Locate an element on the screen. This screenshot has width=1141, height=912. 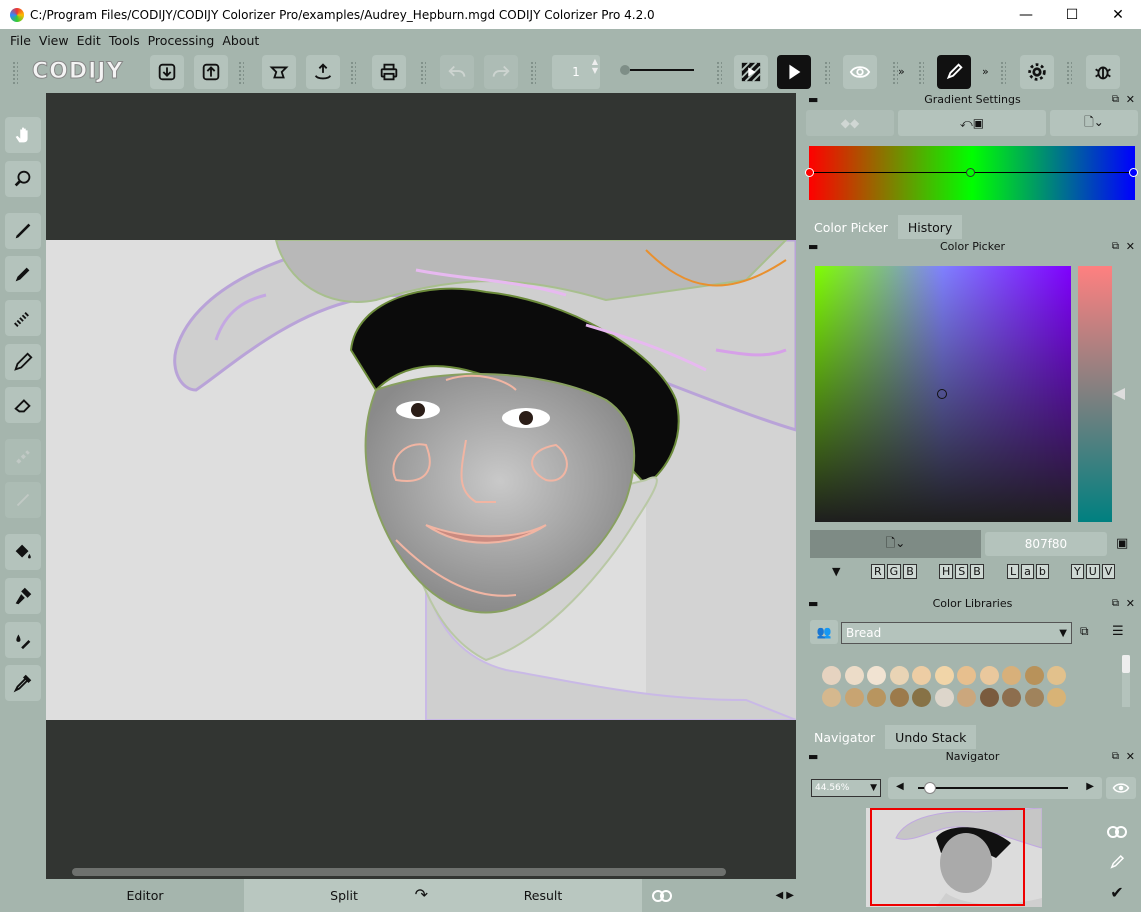
gradient-file-menu: 🗋⌄ is located at coordinates (1094, 123).